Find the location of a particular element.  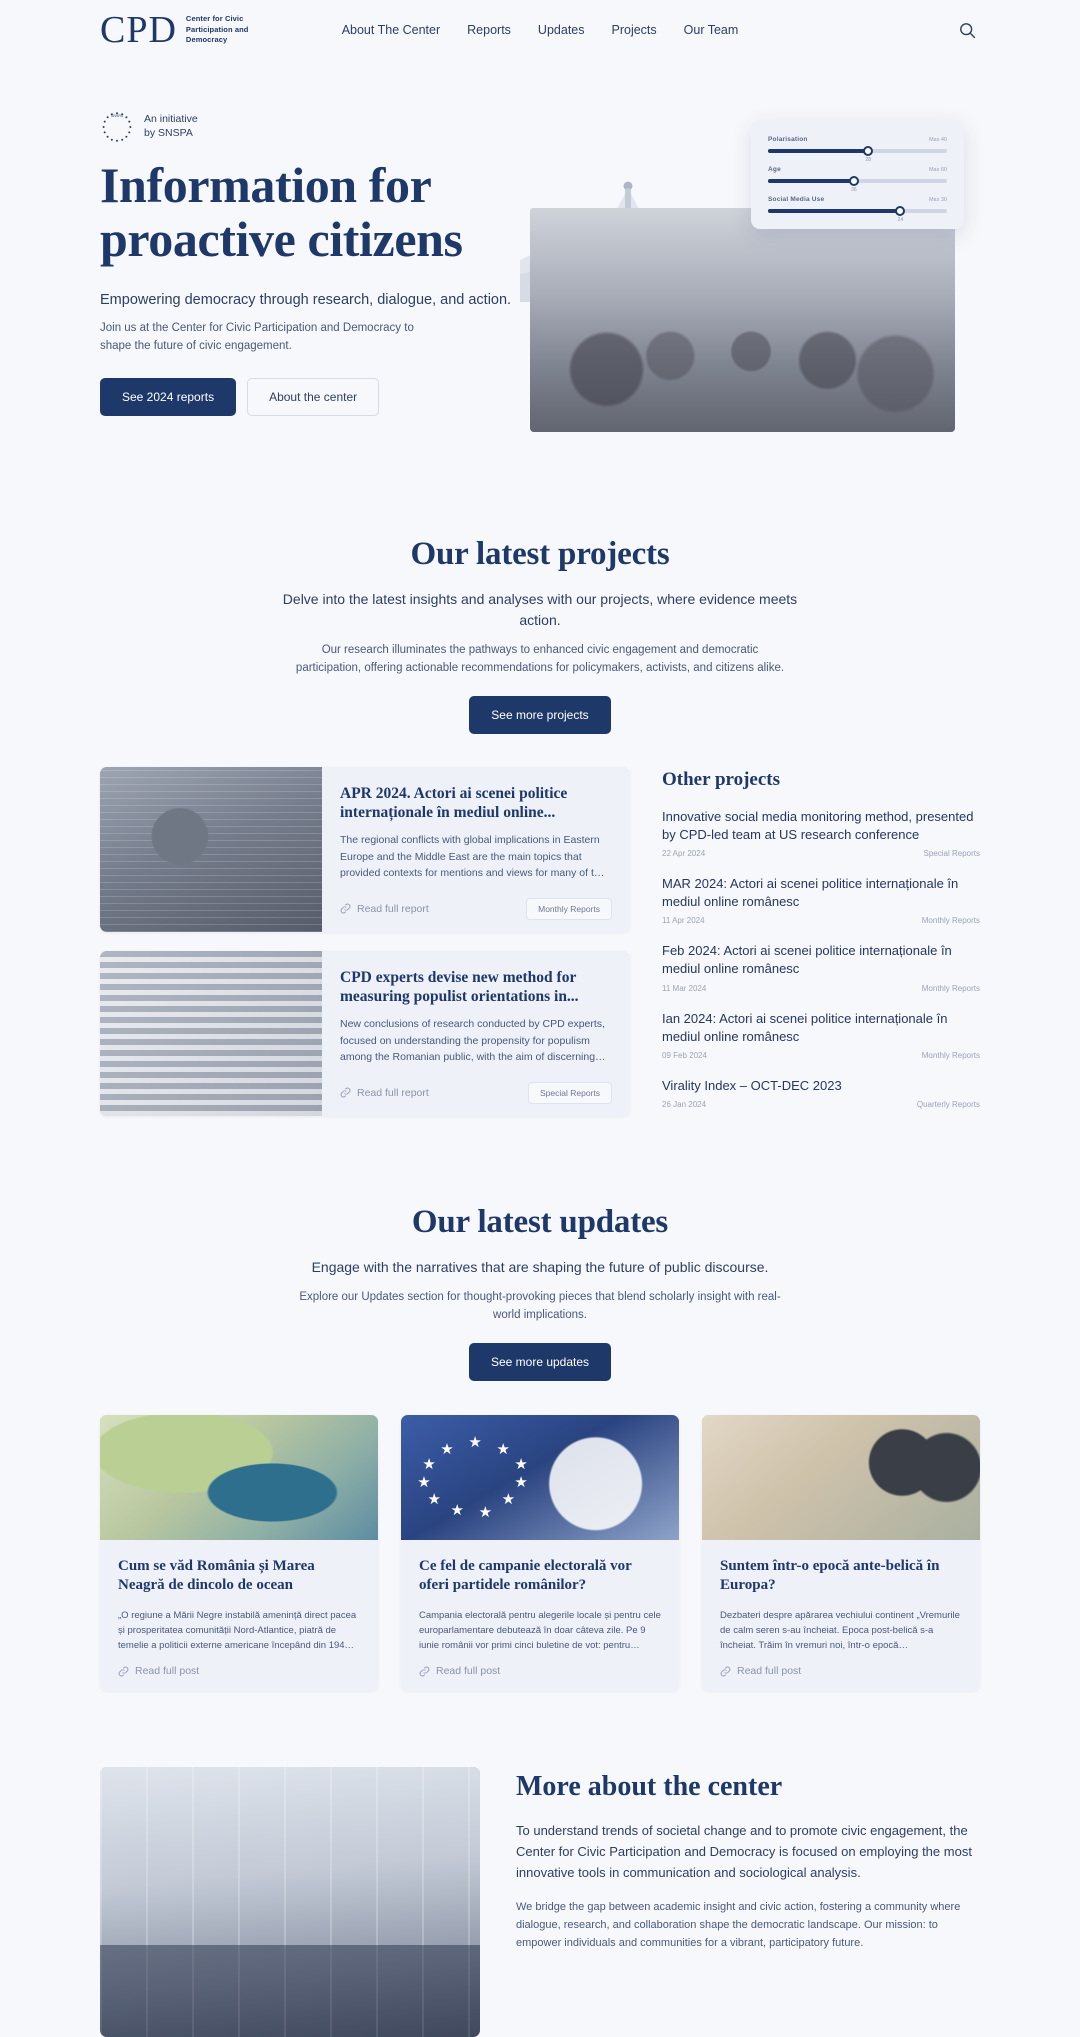

search-icon is located at coordinates (967, 30).